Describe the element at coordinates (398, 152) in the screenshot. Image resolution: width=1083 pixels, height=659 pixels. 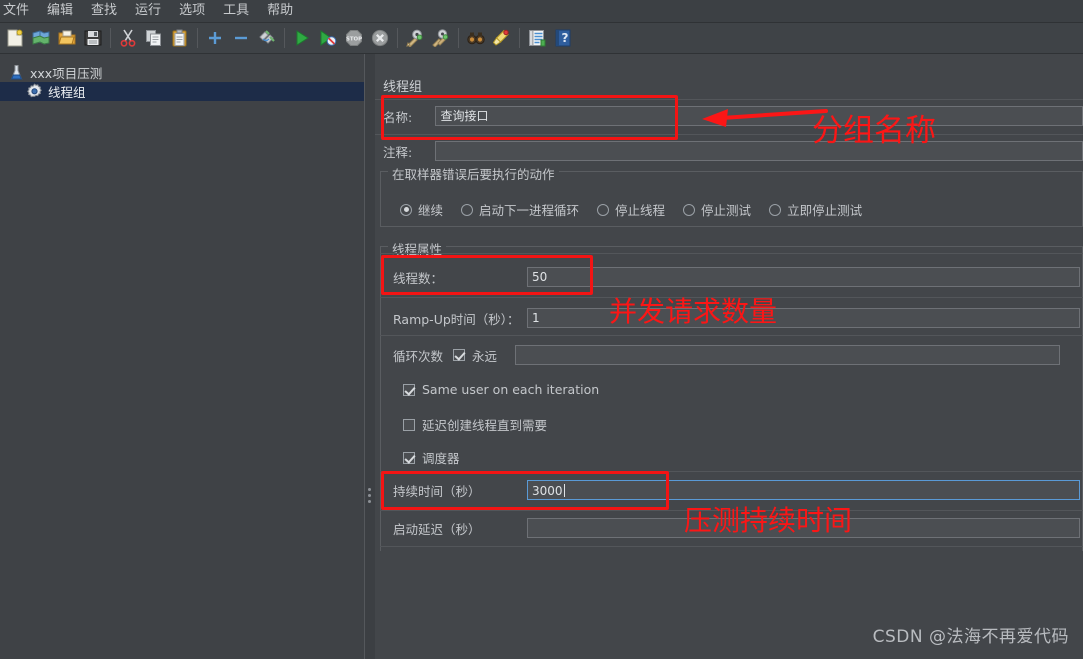
I see `comment-label: 注释:` at that location.